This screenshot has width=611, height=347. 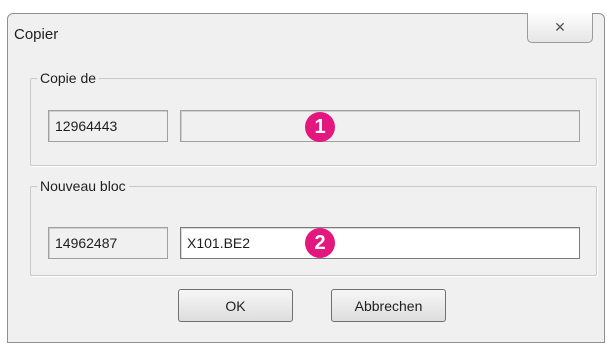 I want to click on source-number-field: 12964443, so click(x=108, y=126).